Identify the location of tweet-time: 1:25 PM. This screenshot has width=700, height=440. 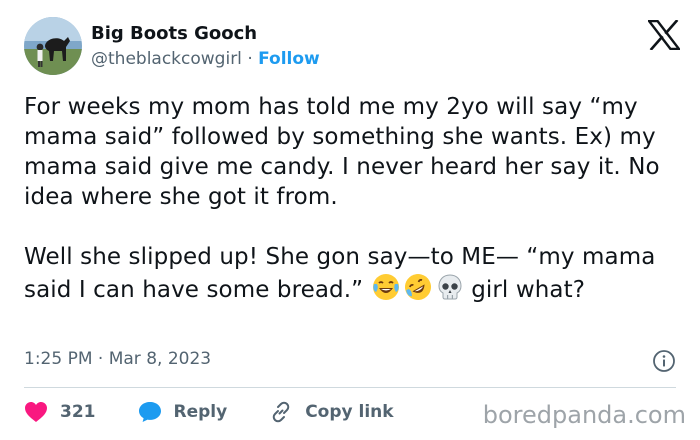
(58, 359).